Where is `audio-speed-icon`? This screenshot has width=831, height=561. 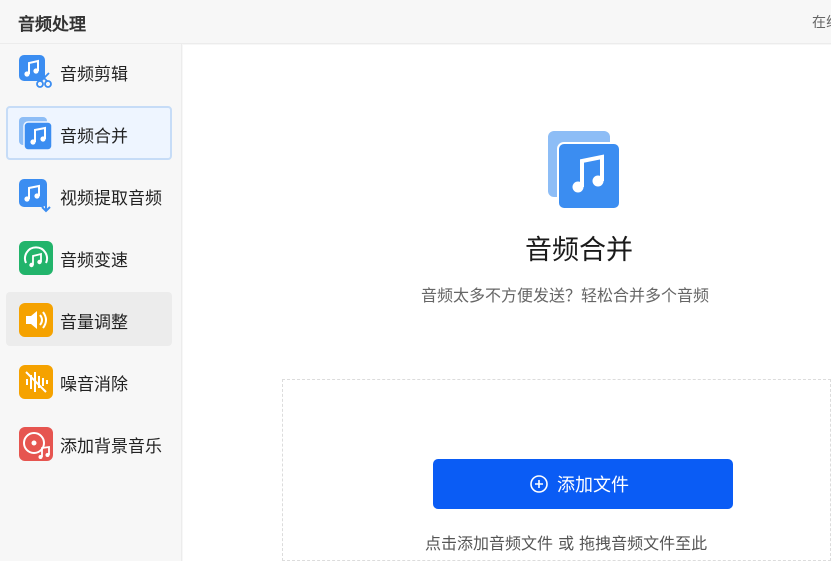 audio-speed-icon is located at coordinates (36, 258).